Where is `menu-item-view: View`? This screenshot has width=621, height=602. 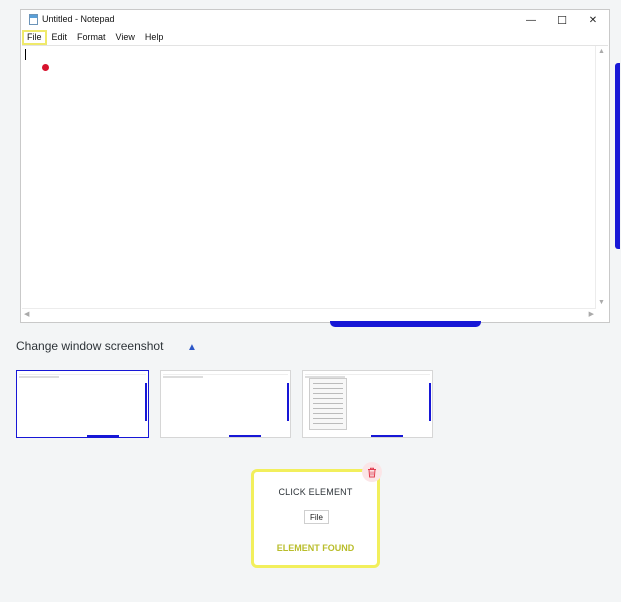 menu-item-view: View is located at coordinates (125, 37).